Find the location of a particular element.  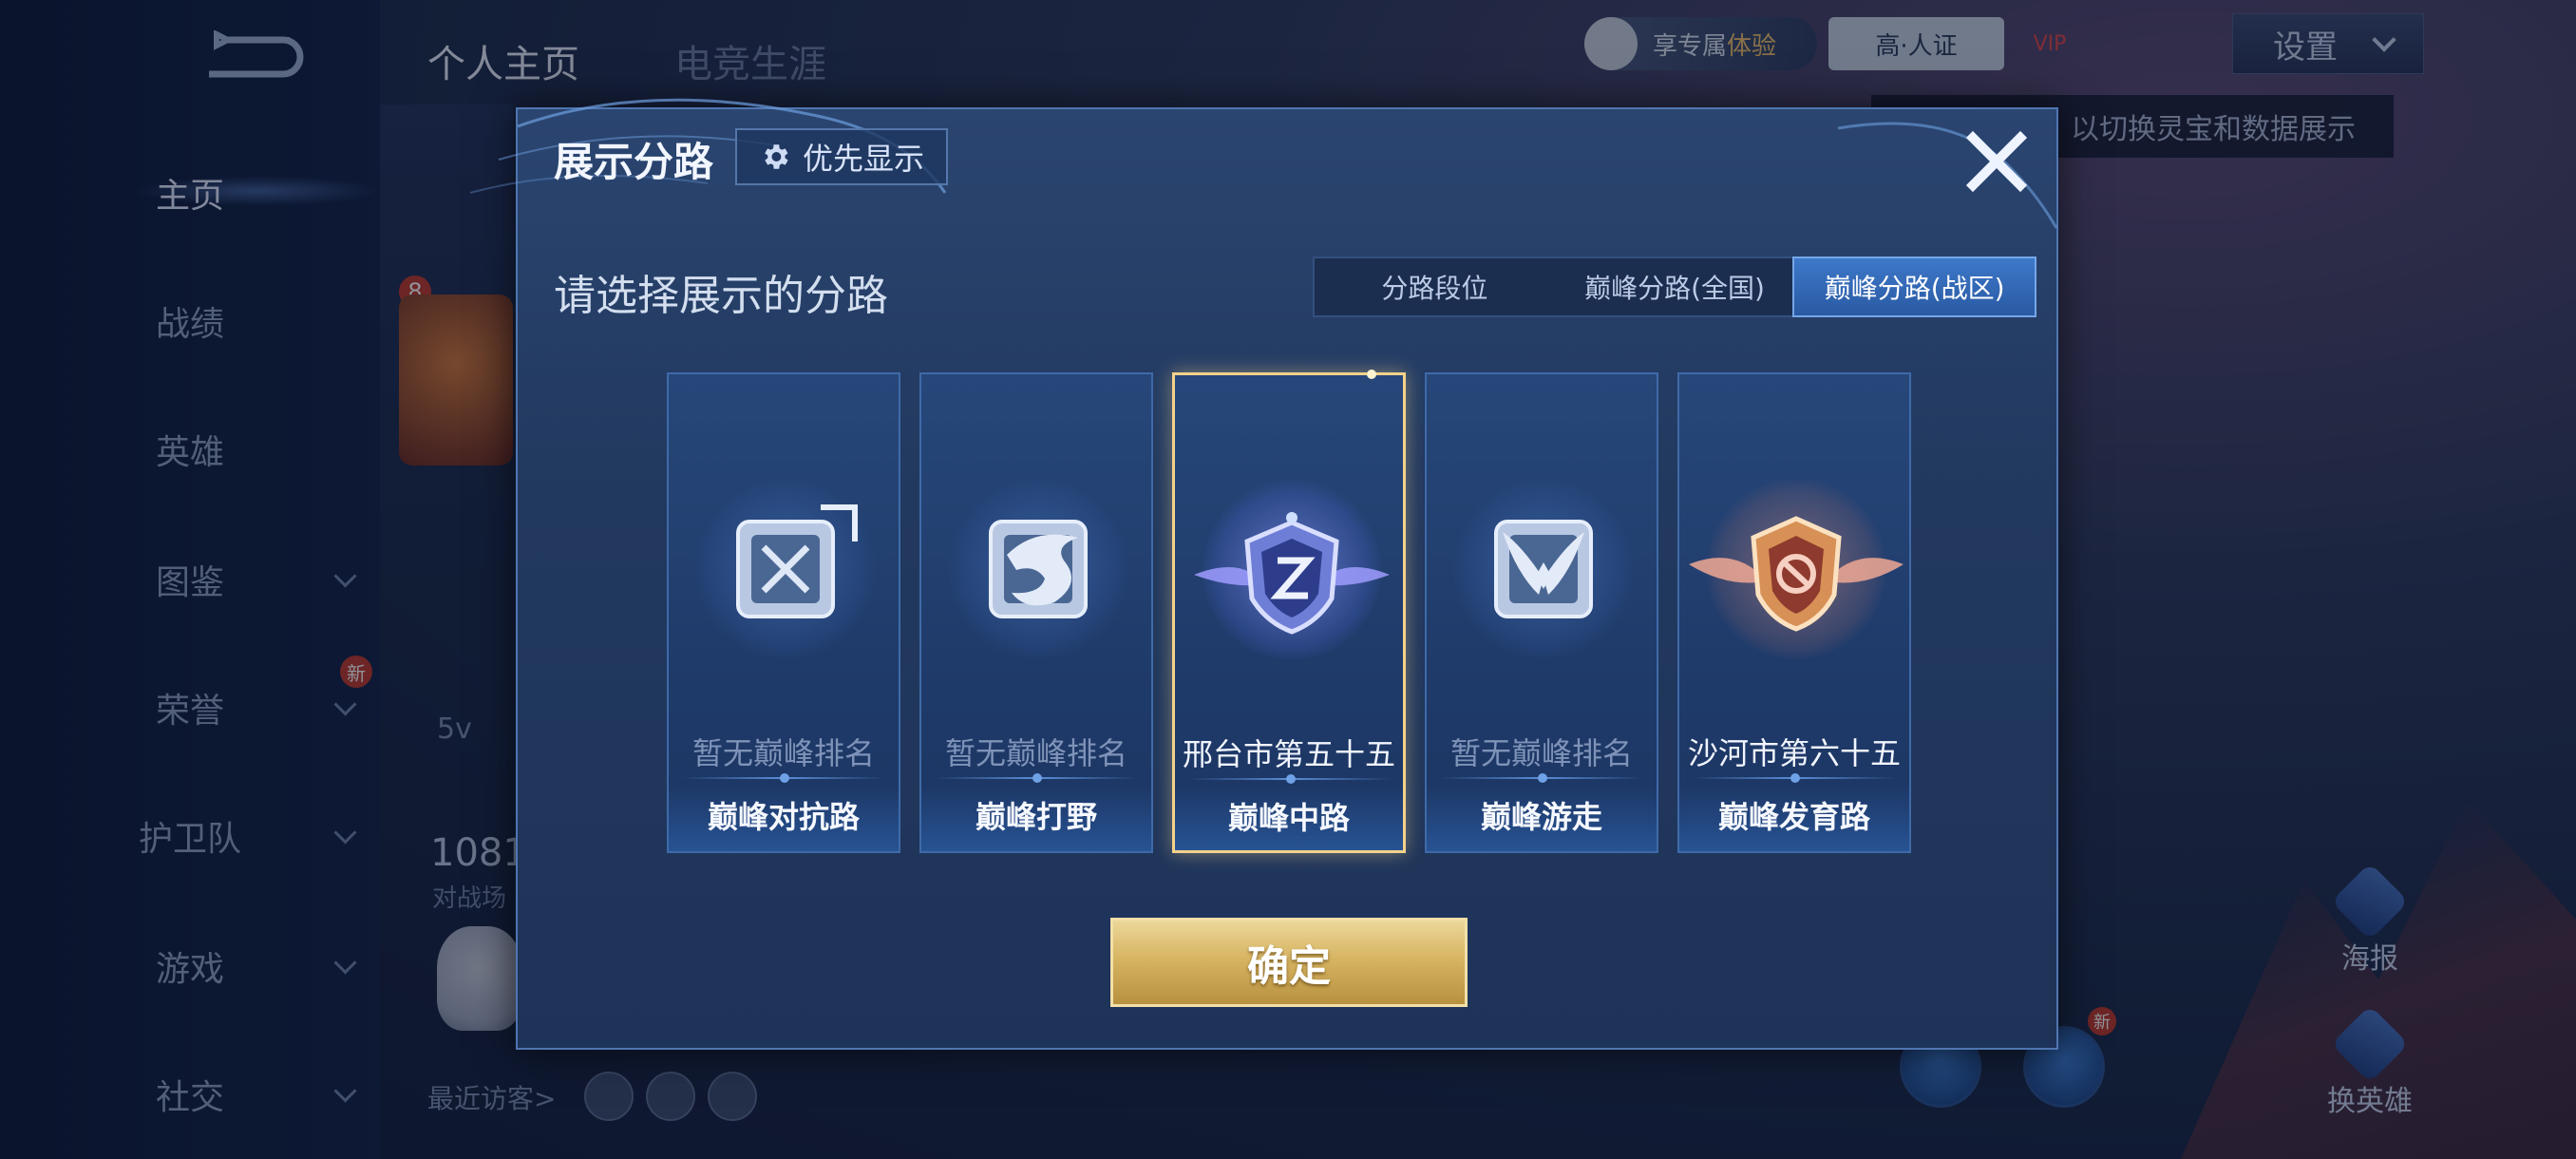

lane-card-support: 暂无巅峰排名 巅峰游走 is located at coordinates (1541, 612).